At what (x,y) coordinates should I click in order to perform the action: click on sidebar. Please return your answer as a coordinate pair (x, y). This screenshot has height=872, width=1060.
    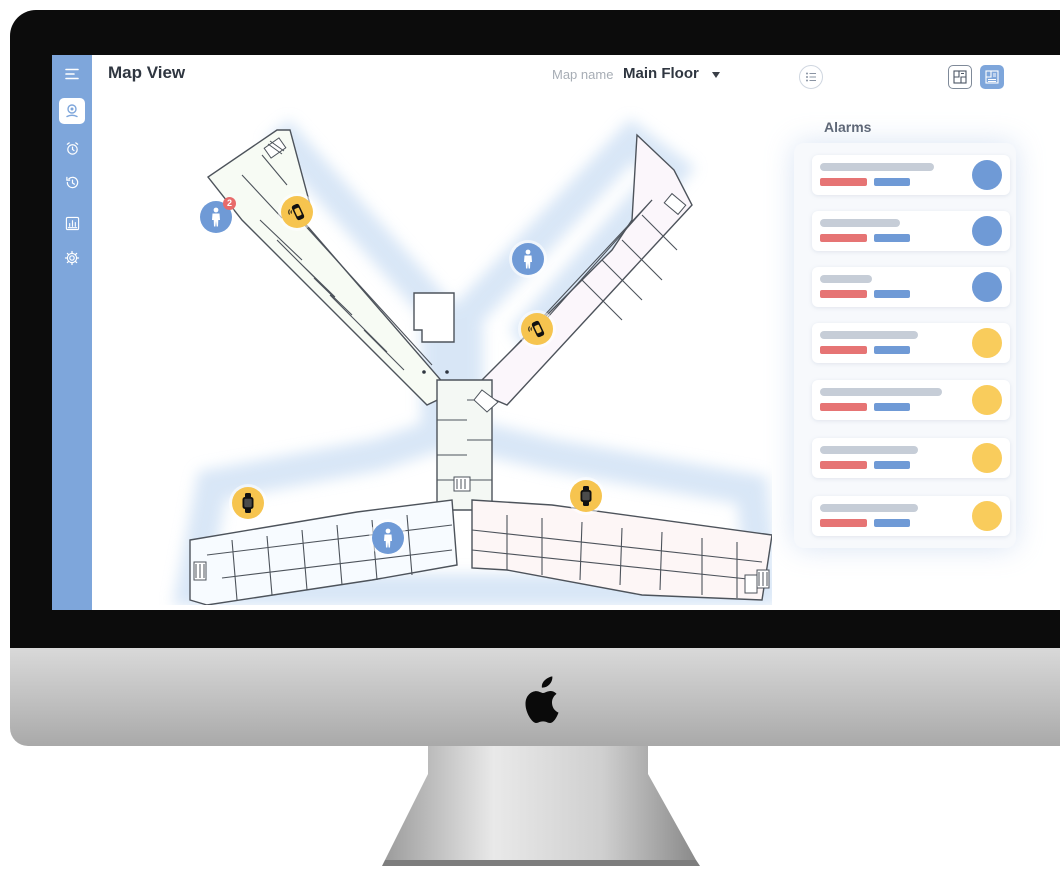
    Looking at the image, I should click on (72, 332).